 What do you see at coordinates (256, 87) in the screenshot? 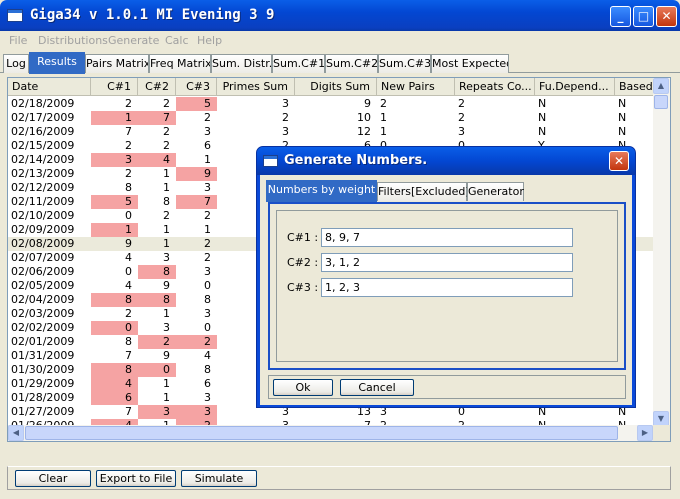
I see `column-header: Primes Sum` at bounding box center [256, 87].